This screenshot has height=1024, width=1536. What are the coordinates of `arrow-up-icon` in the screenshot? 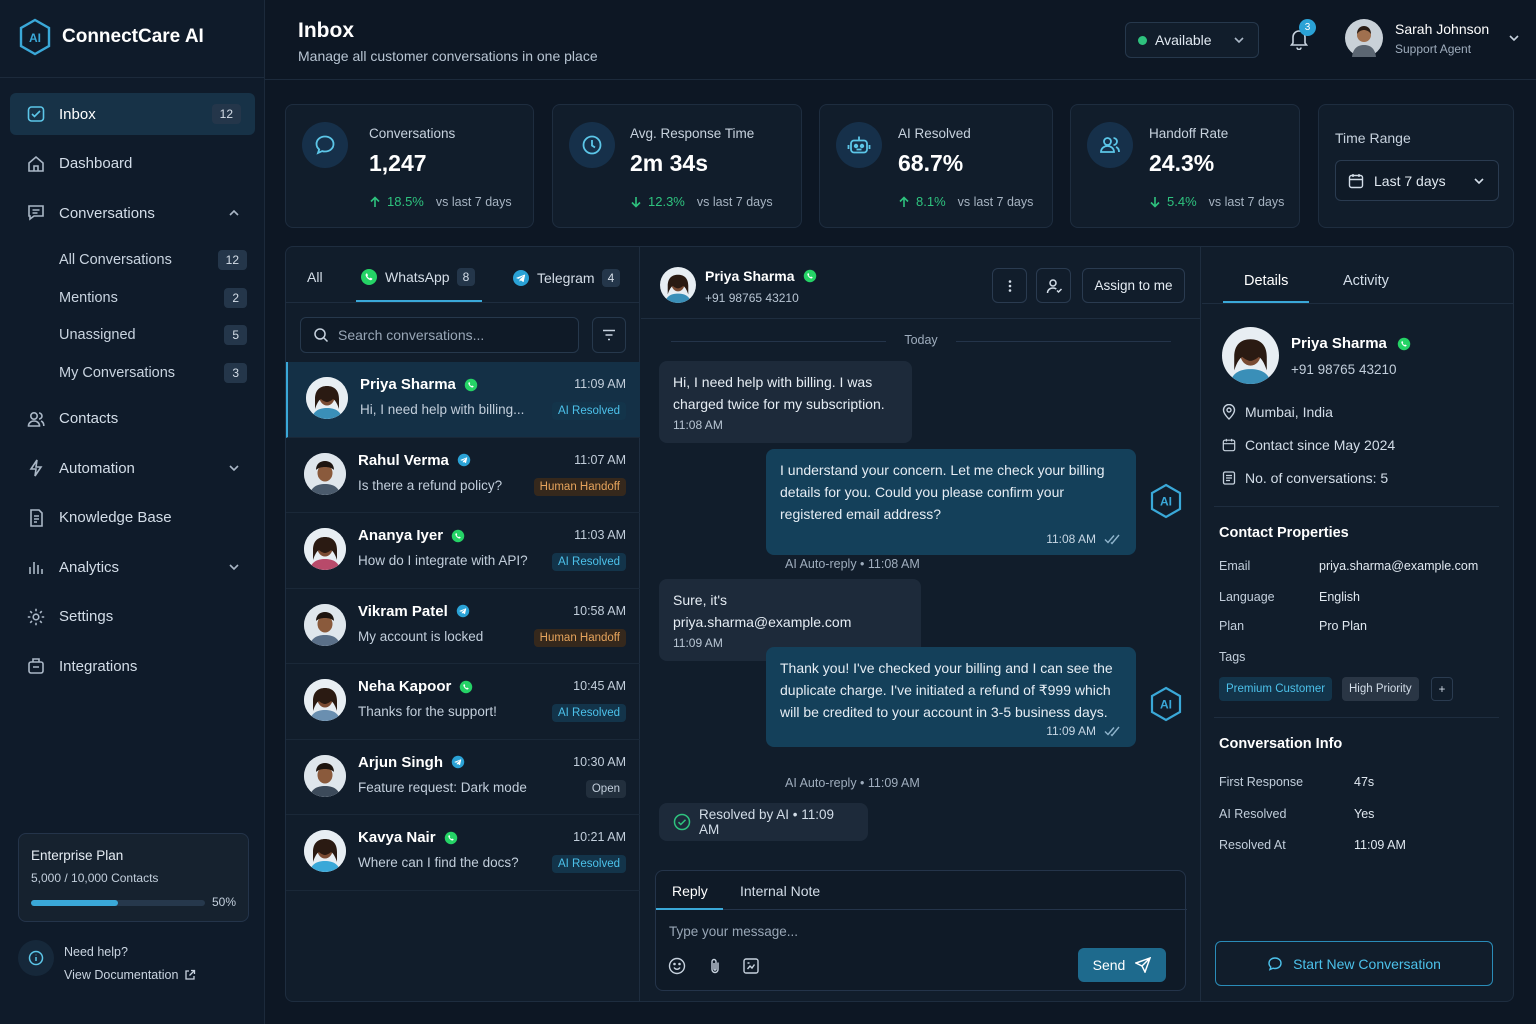 It's located at (375, 201).